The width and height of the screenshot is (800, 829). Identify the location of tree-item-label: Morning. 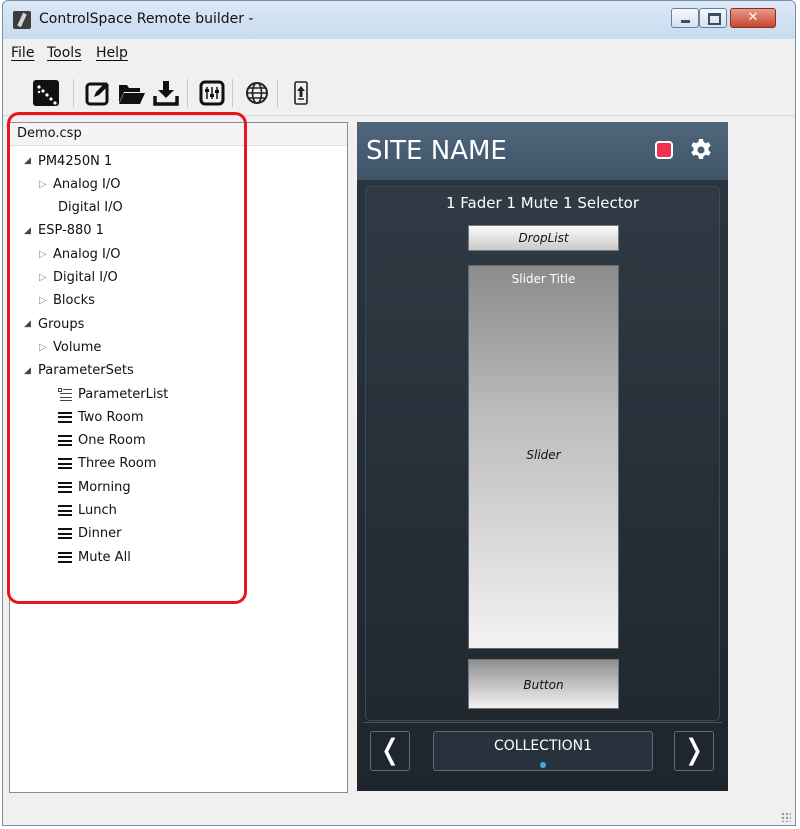
(104, 487).